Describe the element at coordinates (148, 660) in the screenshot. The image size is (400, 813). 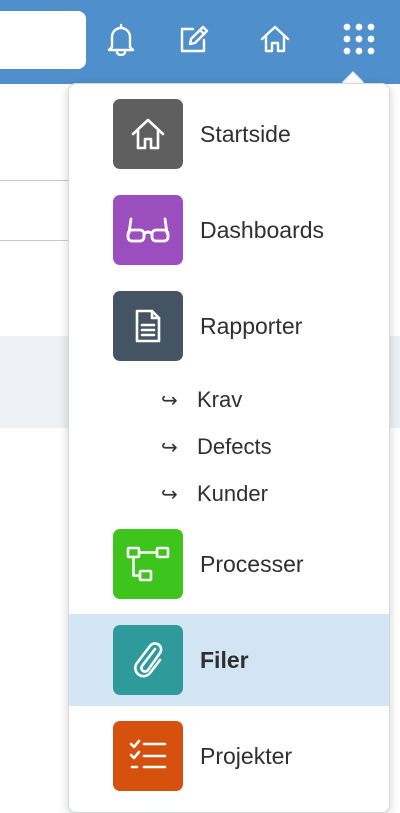
I see `paperclip-icon` at that location.